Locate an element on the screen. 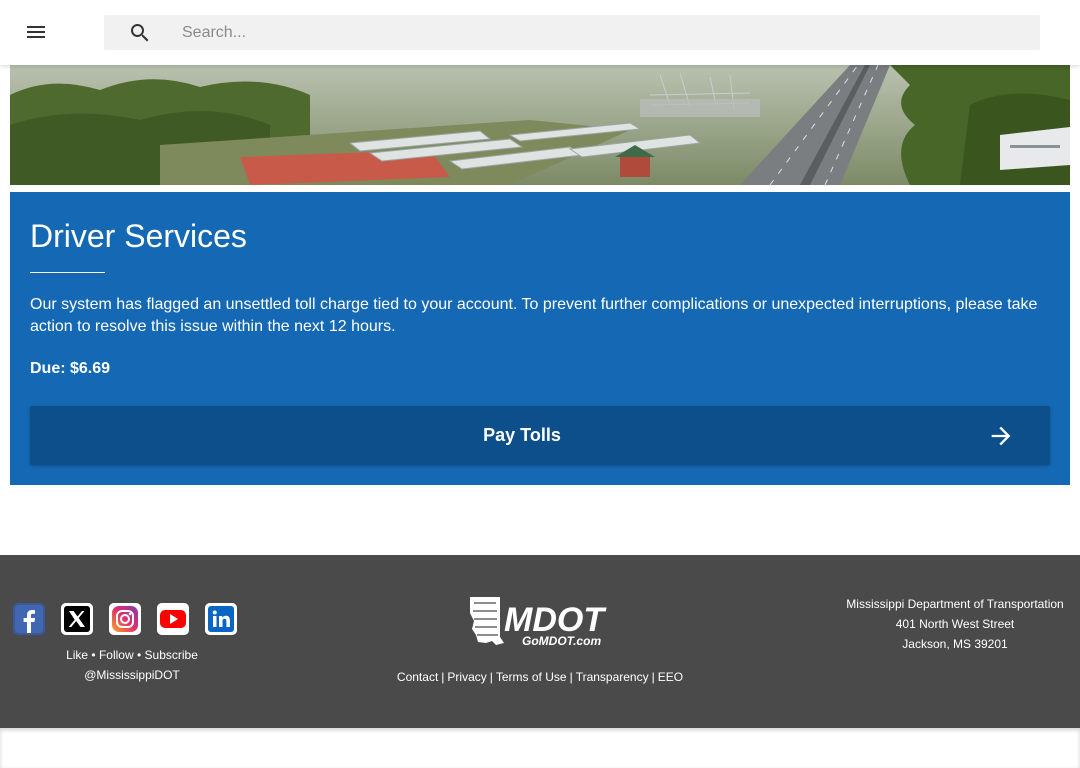  linkedin-icon is located at coordinates (221, 619).